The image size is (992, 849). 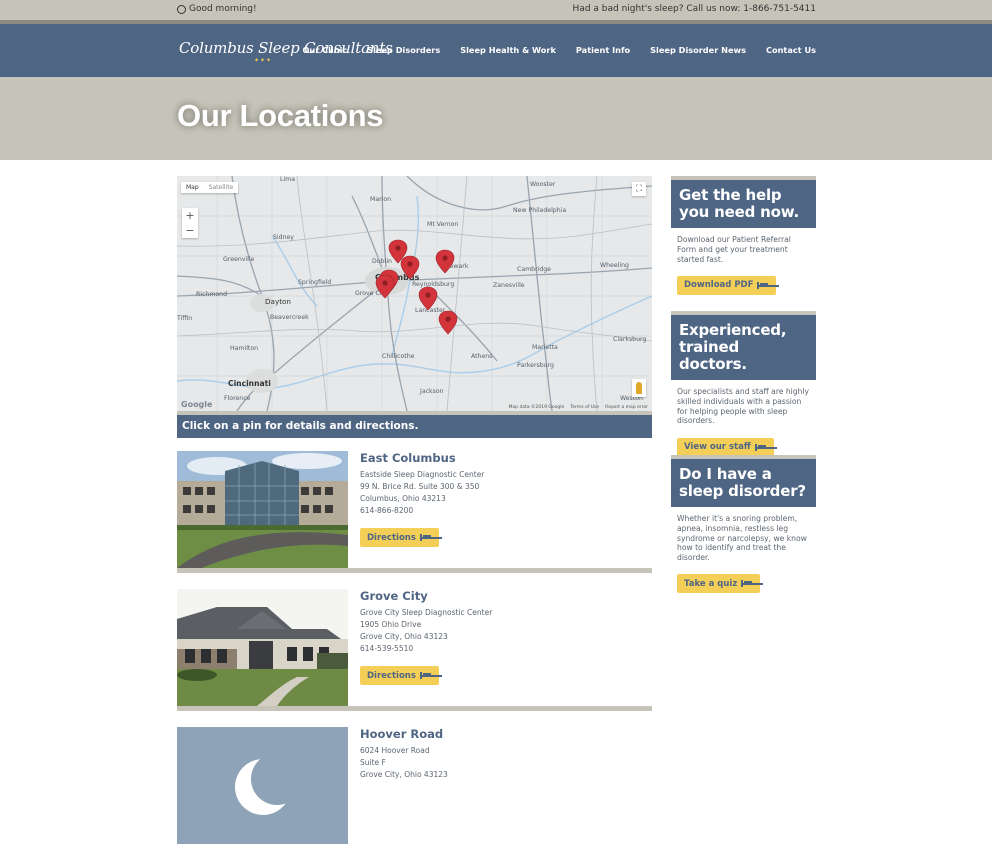 I want to click on svg-text: Lancaster, so click(x=430, y=310).